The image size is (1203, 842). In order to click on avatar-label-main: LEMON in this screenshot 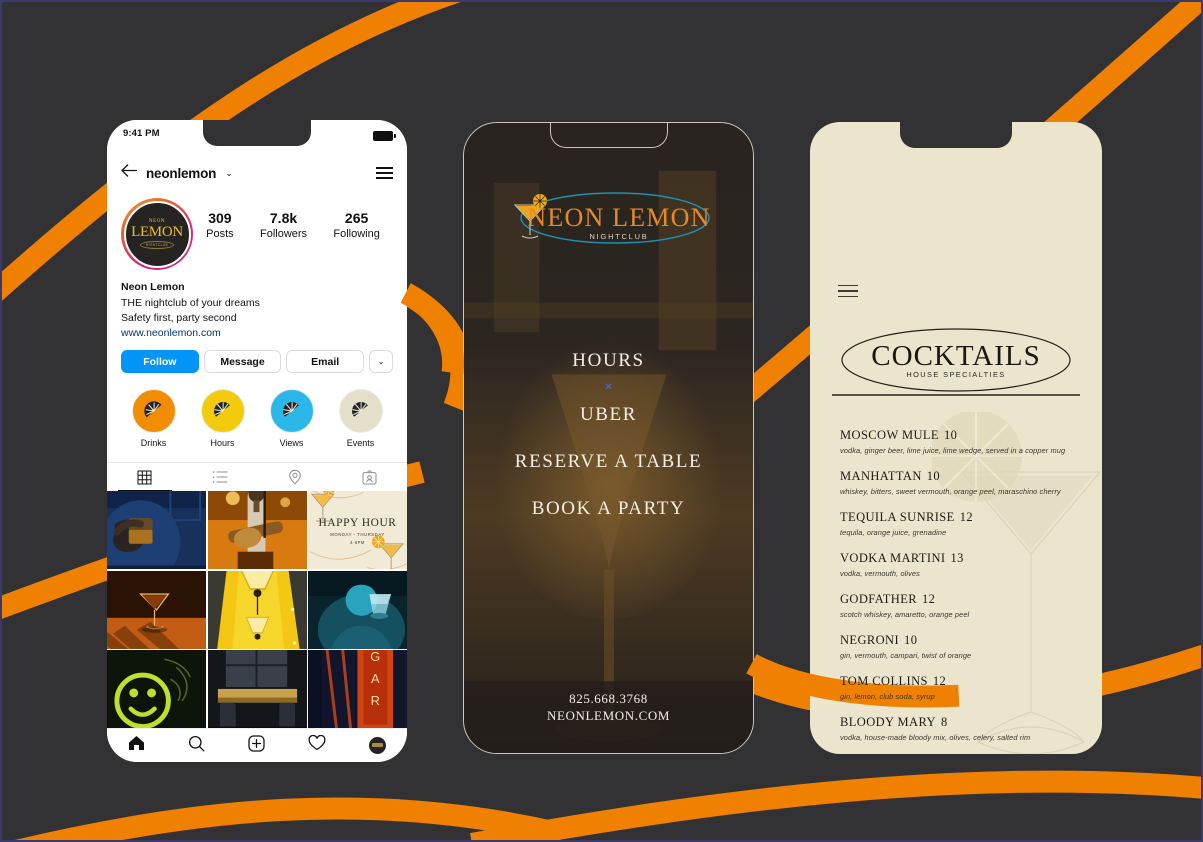, I will do `click(157, 232)`.